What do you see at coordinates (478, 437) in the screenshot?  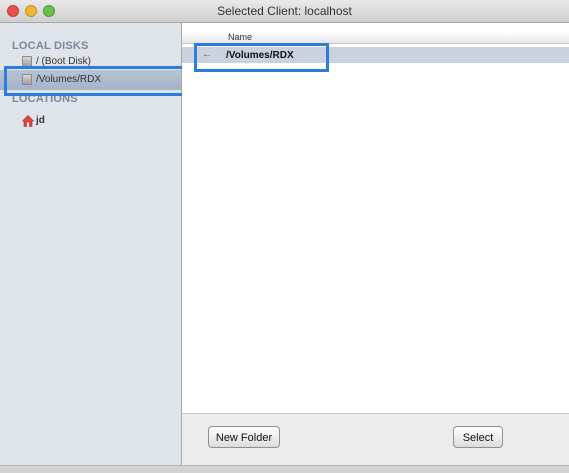 I see `select-button: Select` at bounding box center [478, 437].